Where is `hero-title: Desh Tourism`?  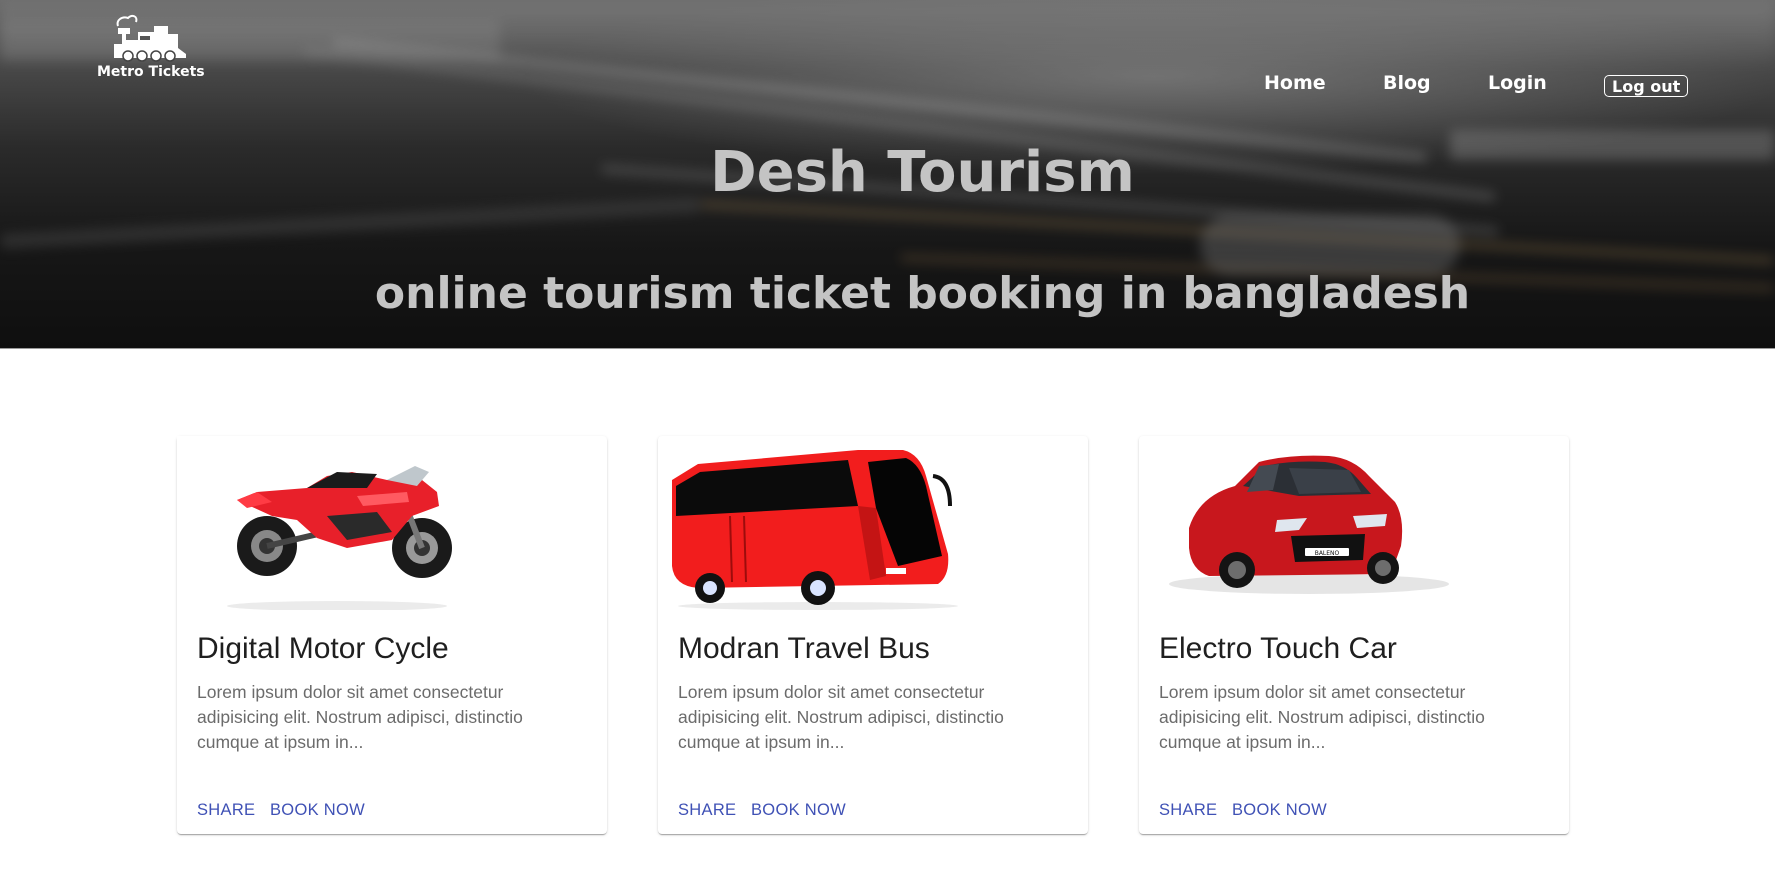
hero-title: Desh Tourism is located at coordinates (922, 172).